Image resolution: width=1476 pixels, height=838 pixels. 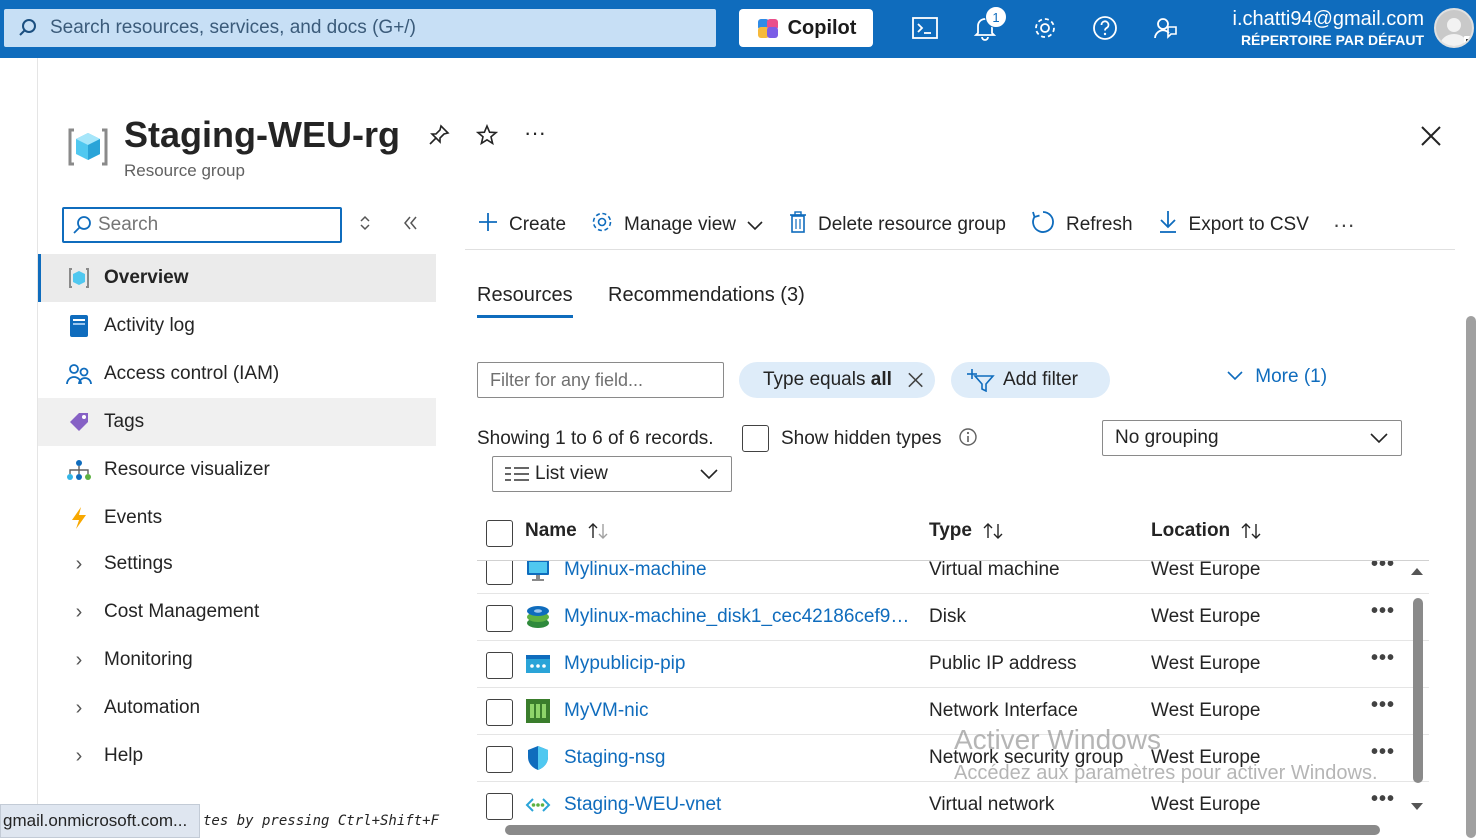 I want to click on vnet-icon, so click(x=538, y=805).